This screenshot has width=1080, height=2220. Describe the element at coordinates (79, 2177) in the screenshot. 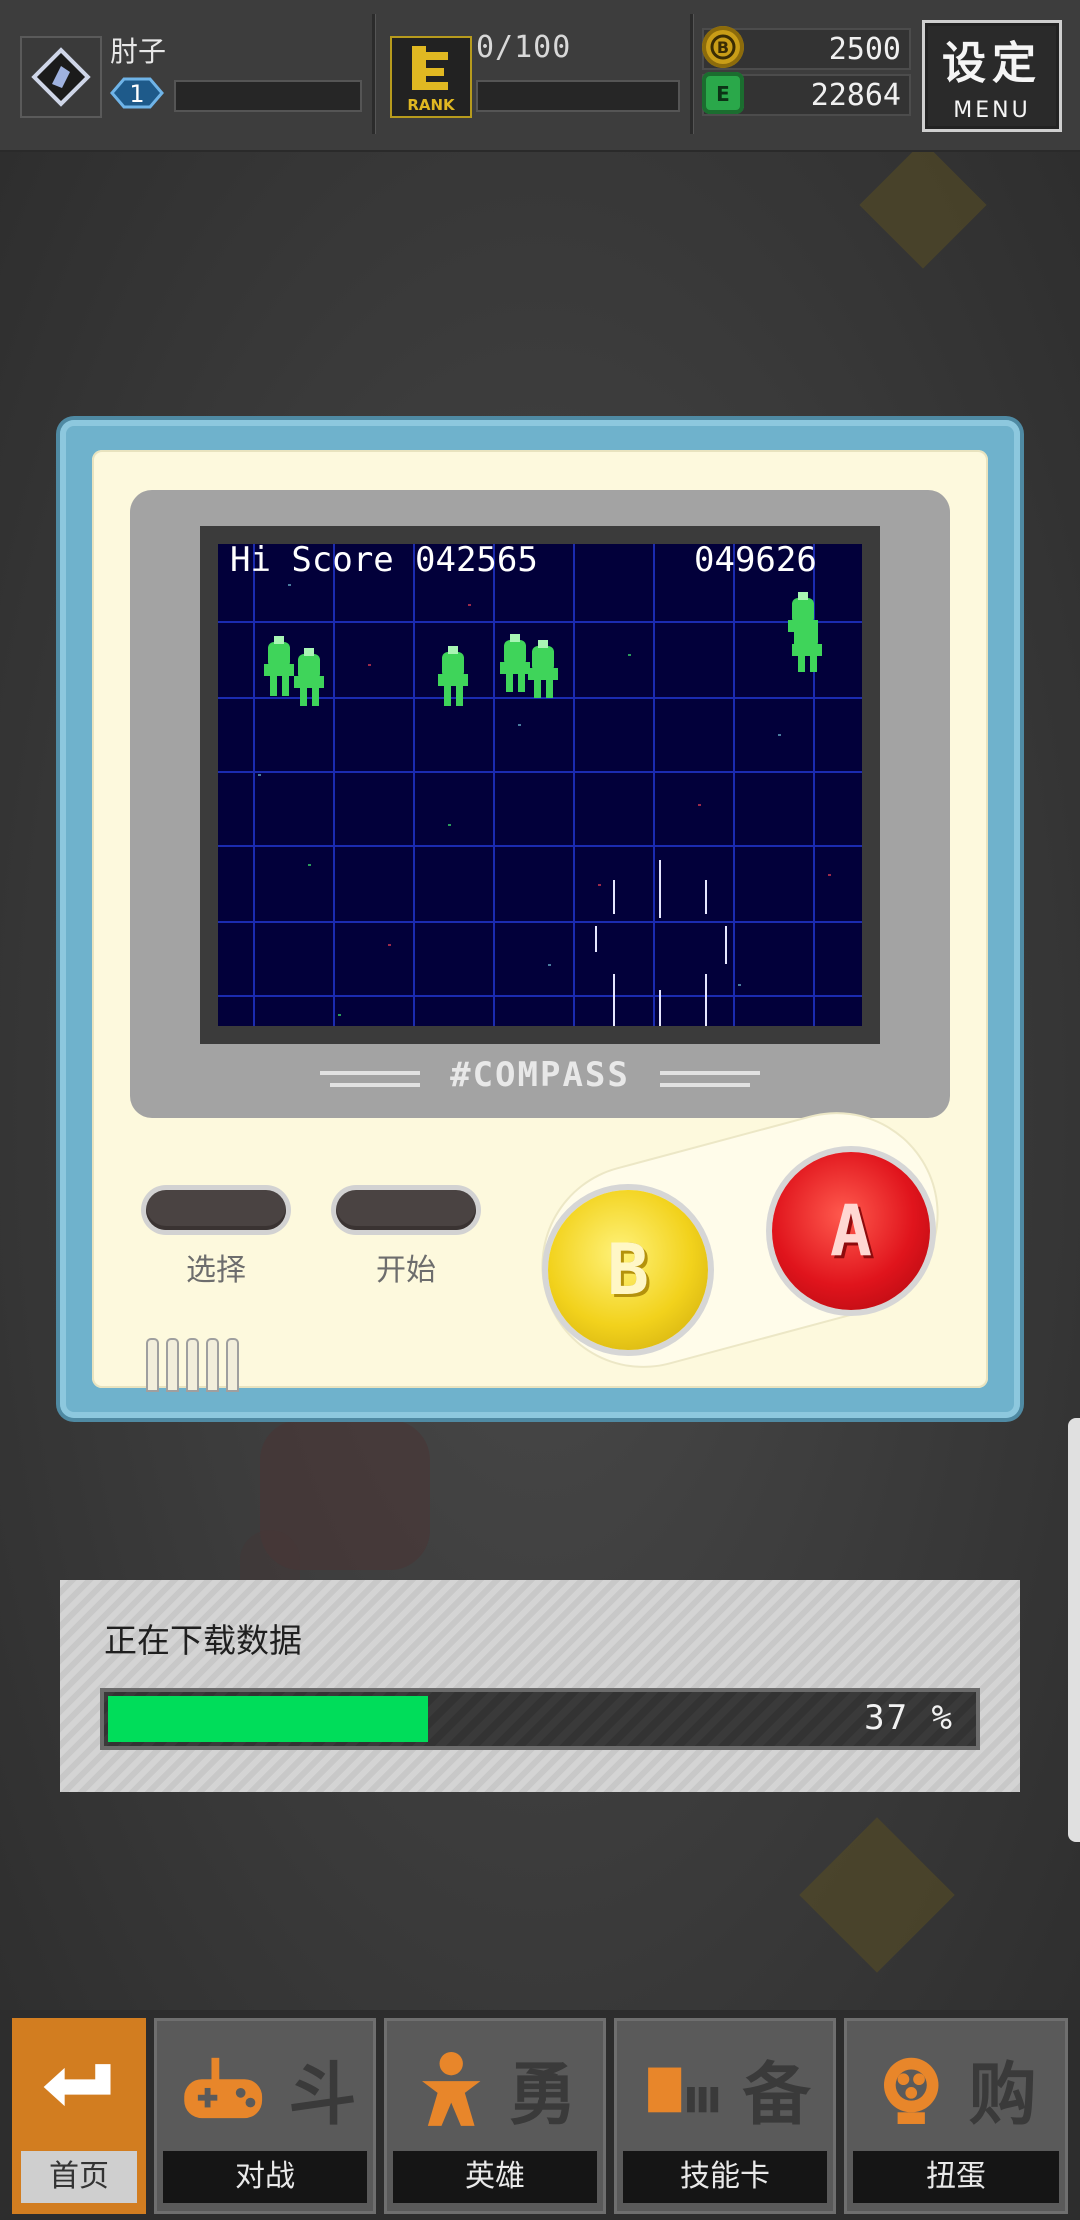

I see `nav-home-label: 首页` at that location.